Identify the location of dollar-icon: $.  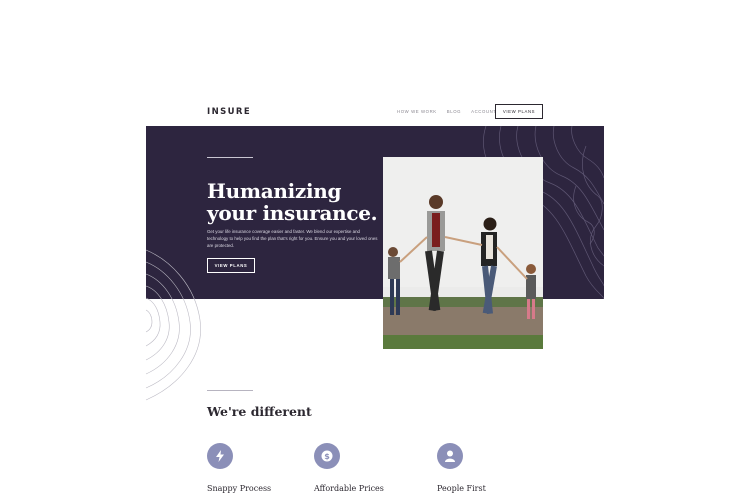
(327, 456).